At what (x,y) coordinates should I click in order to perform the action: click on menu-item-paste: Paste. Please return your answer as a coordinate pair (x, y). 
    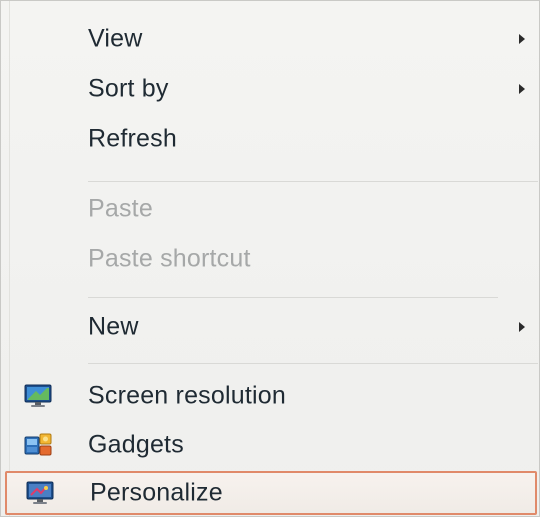
    Looking at the image, I should click on (271, 209).